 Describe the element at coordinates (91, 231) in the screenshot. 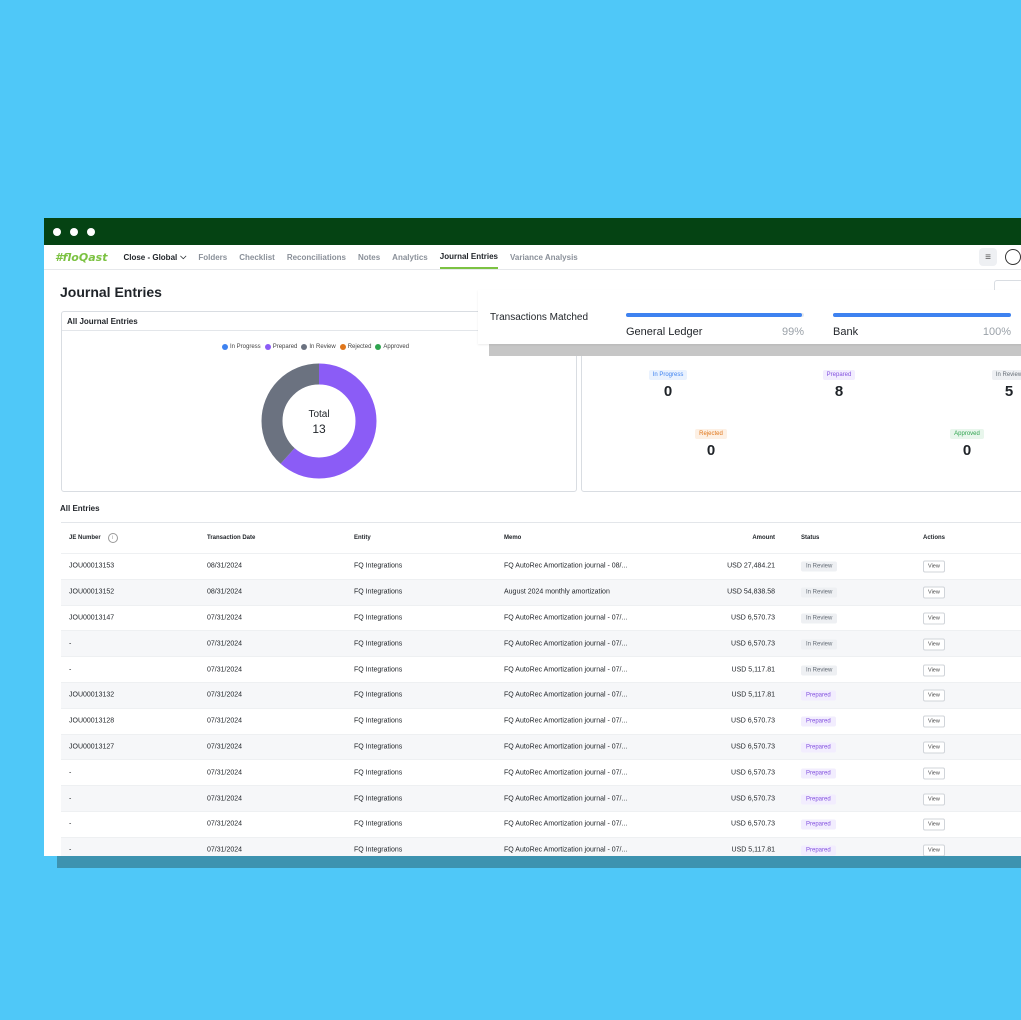

I see `window-maximize-dot` at that location.